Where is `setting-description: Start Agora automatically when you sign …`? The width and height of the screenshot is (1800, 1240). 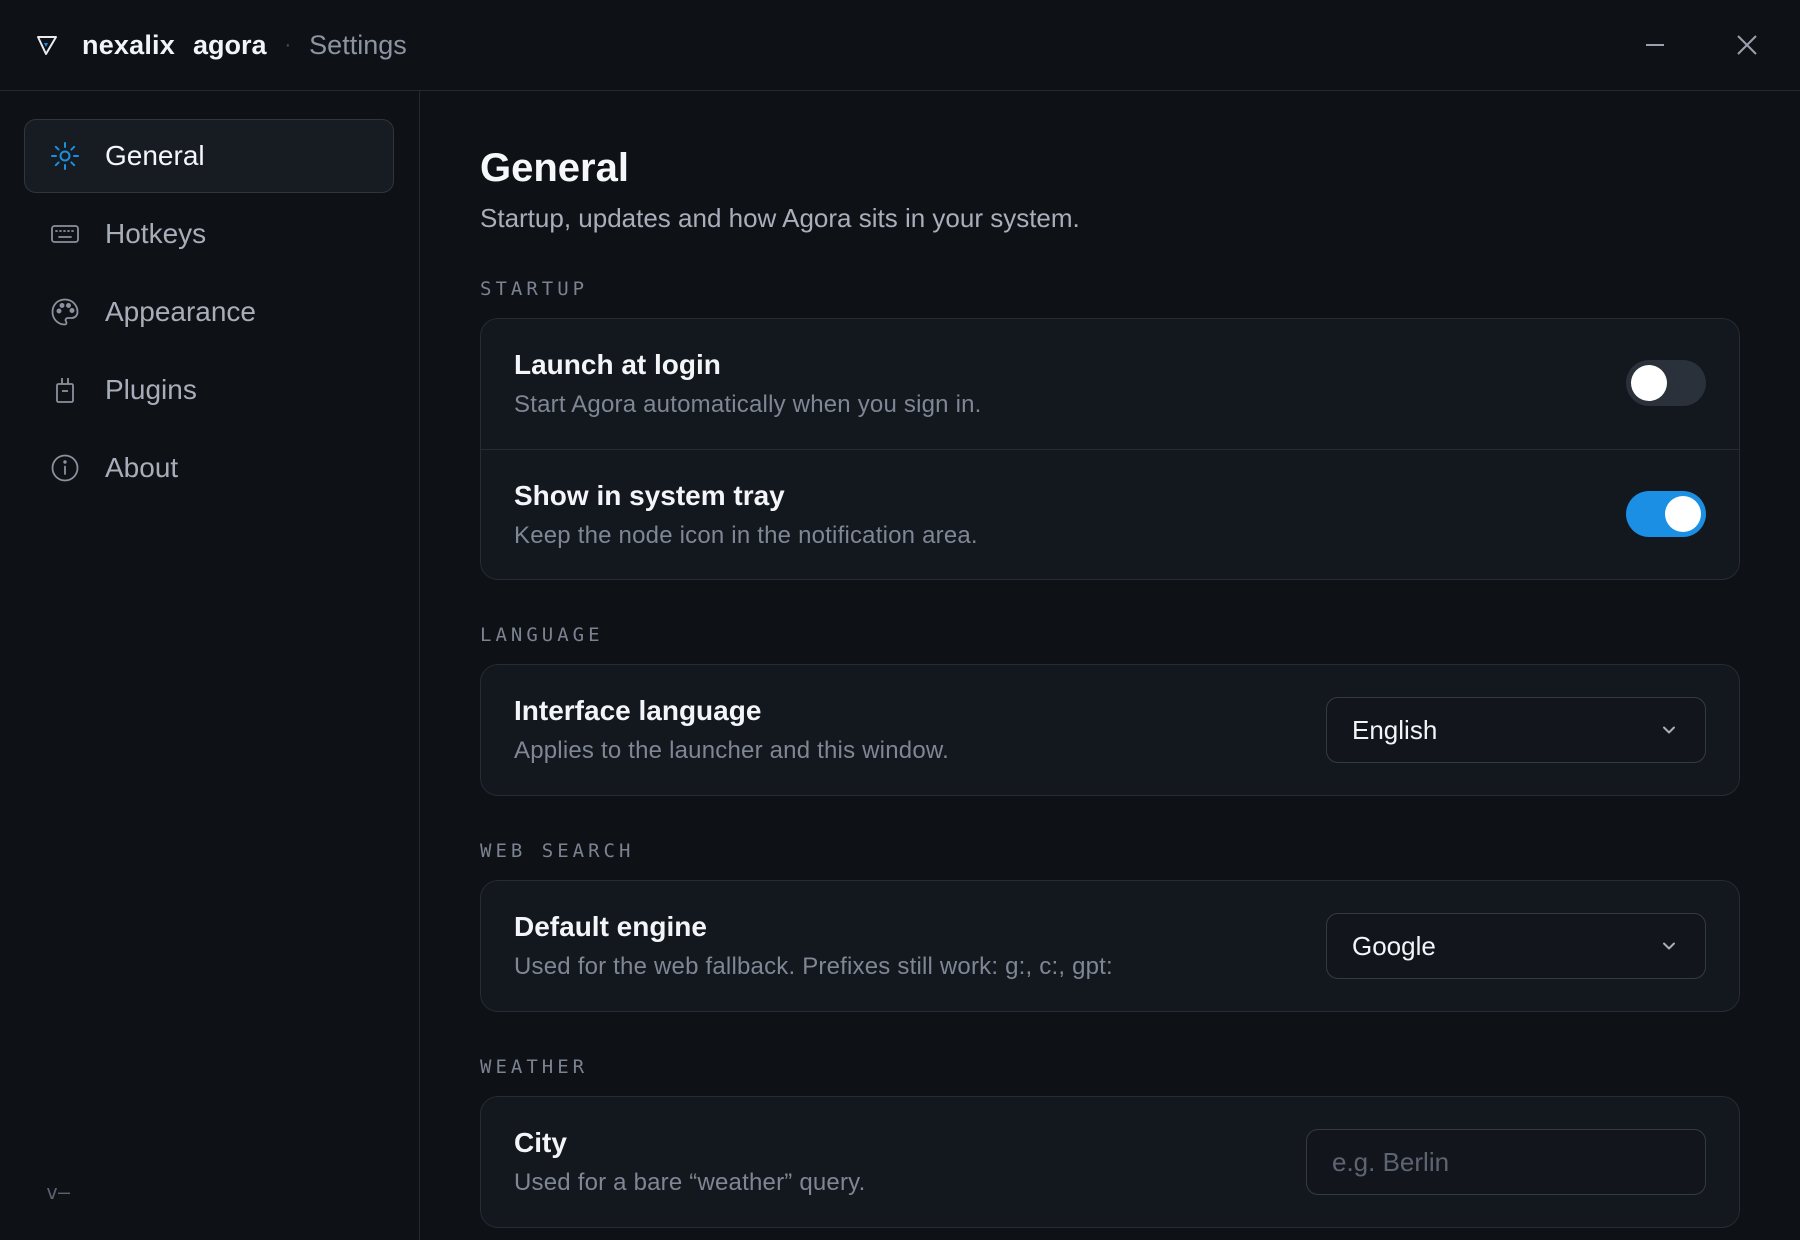 setting-description: Start Agora automatically when you sign … is located at coordinates (748, 404).